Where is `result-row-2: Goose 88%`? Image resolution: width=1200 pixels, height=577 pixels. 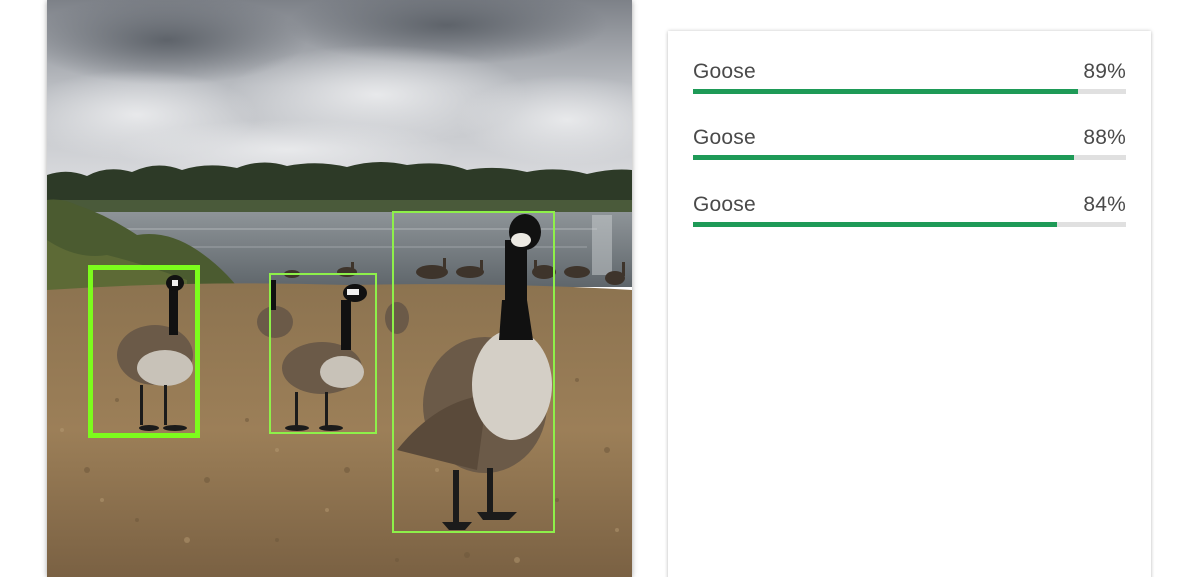 result-row-2: Goose 88% is located at coordinates (909, 144).